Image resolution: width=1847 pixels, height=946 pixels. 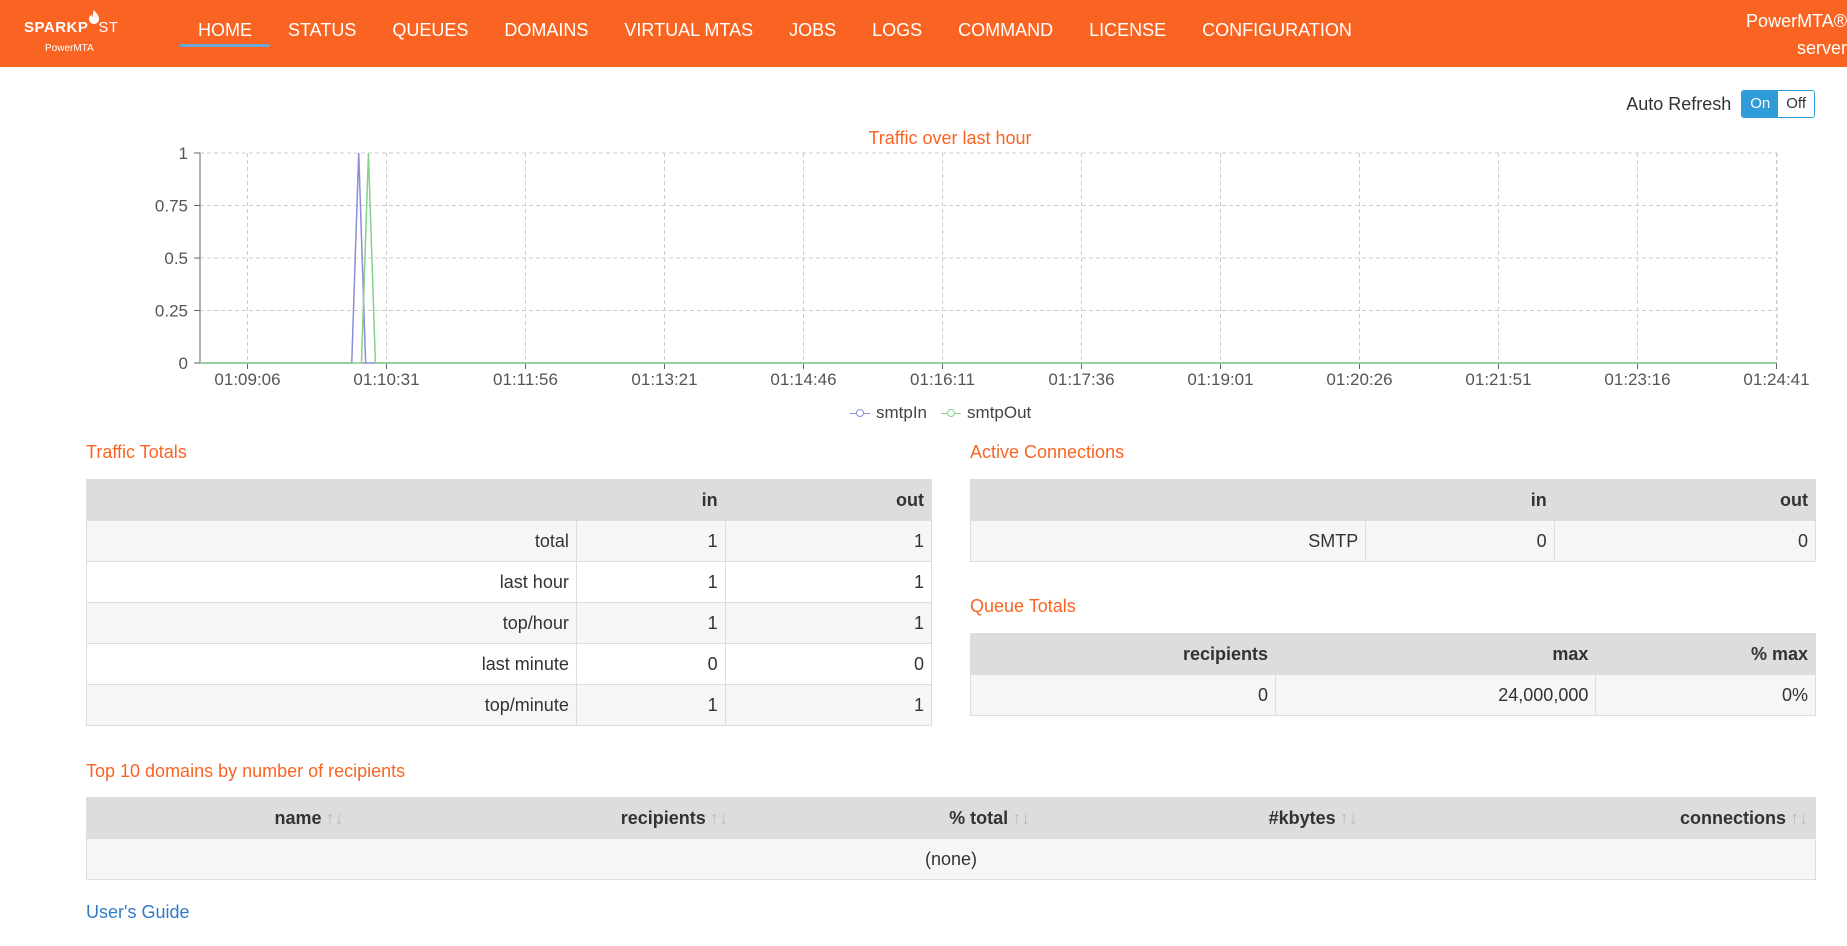 I want to click on legend-item-smtpIn: smtpIn, so click(x=888, y=413).